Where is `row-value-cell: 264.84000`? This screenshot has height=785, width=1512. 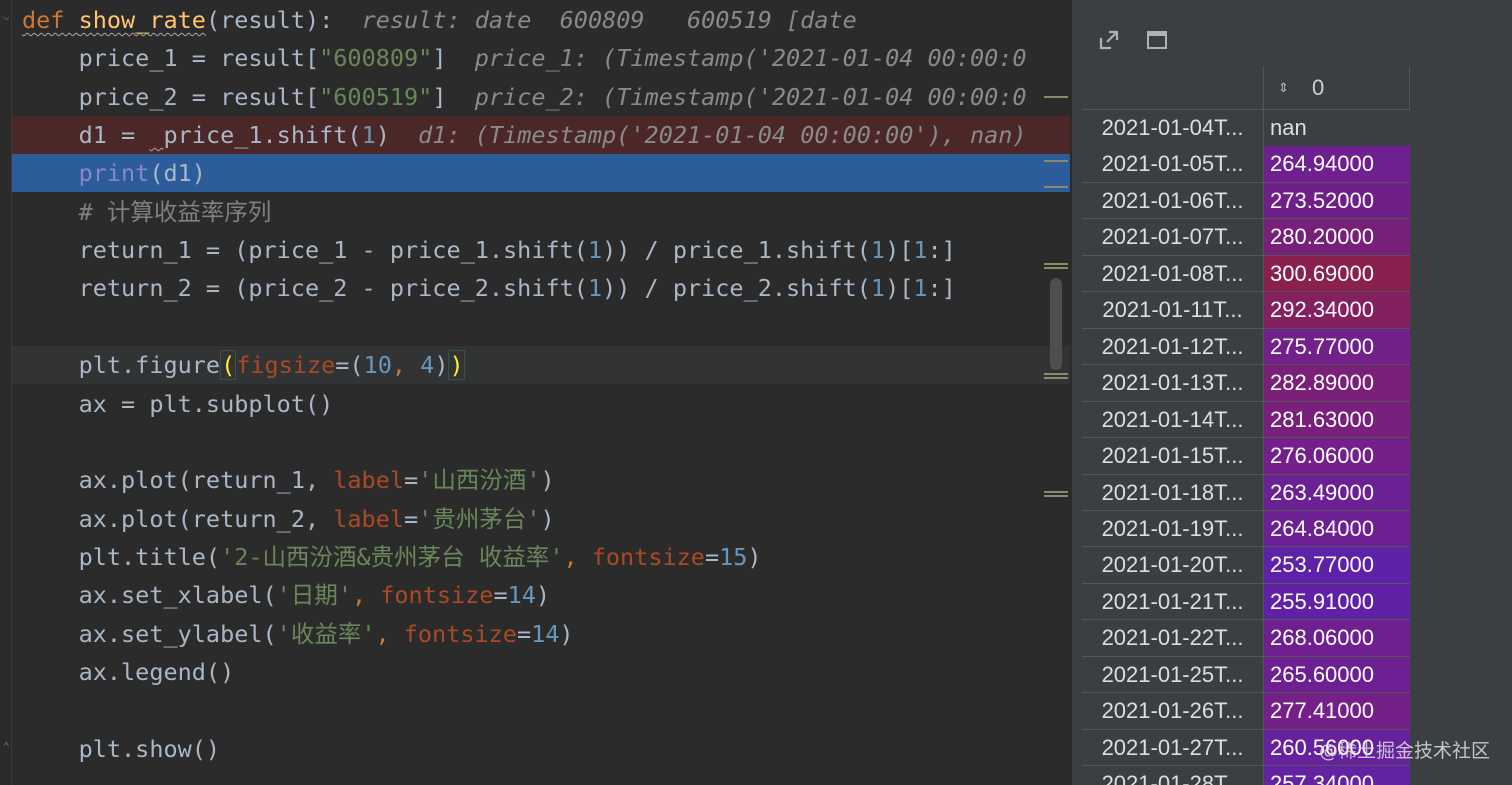 row-value-cell: 264.84000 is located at coordinates (1337, 529).